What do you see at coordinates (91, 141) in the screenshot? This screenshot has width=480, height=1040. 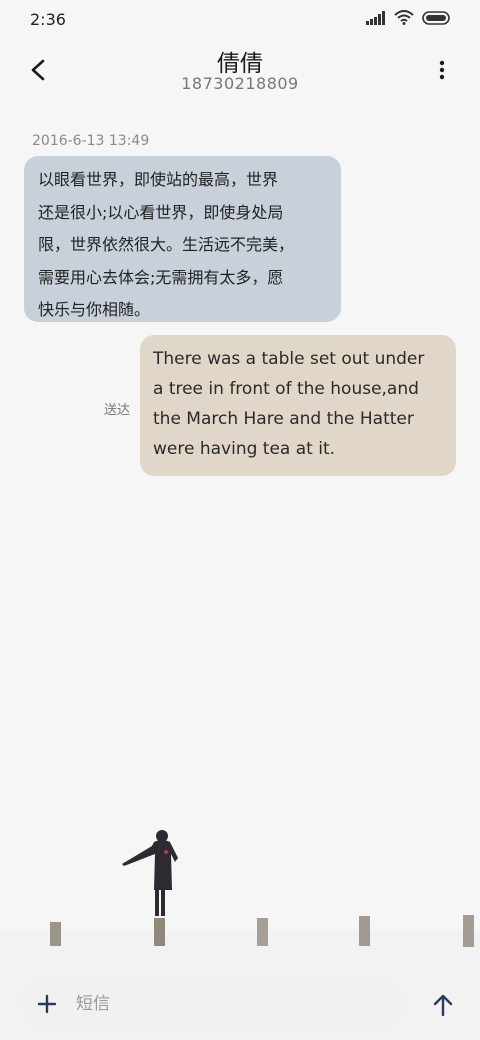 I see `message-timestamp: 2016-6-13 13:49` at bounding box center [91, 141].